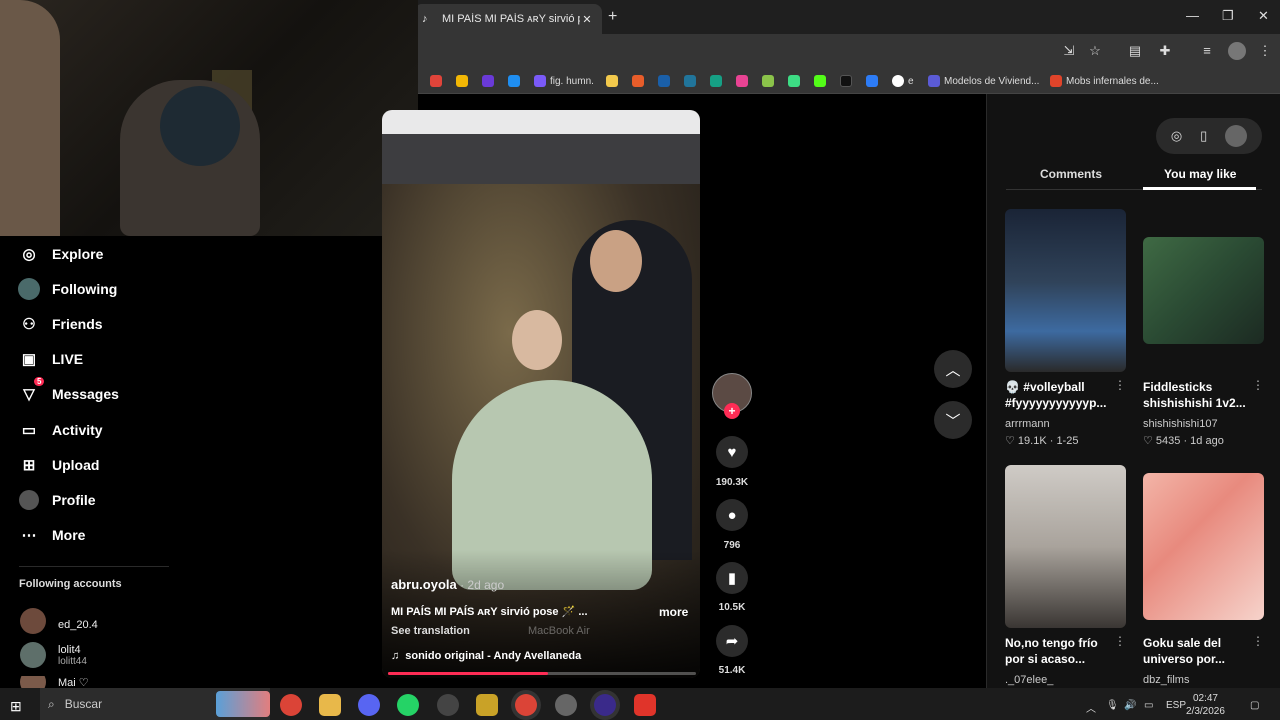  Describe the element at coordinates (1095, 51) in the screenshot. I see `bookmark-star-icon: ☆` at that location.